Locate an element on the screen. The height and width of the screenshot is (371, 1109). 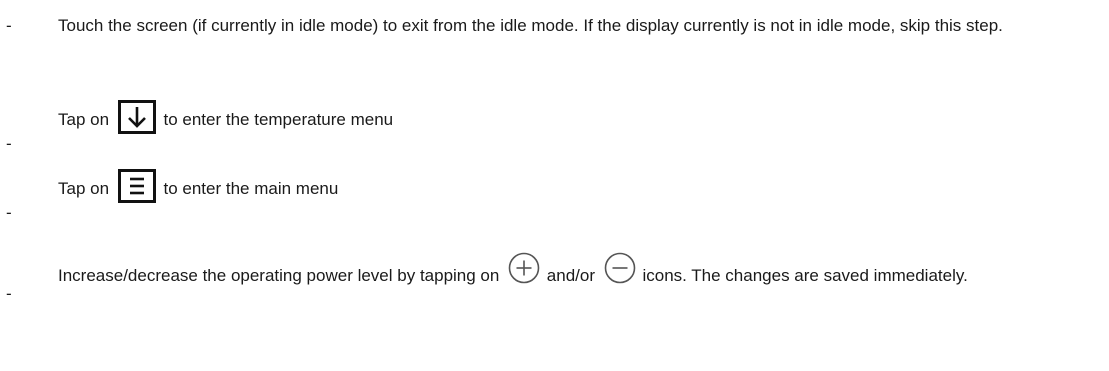
step-3-text: Tap on to enter the main menu is located at coordinates (575, 186).